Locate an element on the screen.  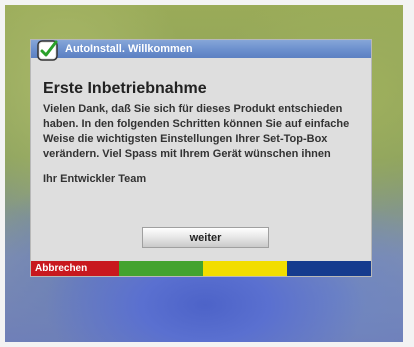
signature-text: Ihr Entwickler Team is located at coordinates (95, 179).